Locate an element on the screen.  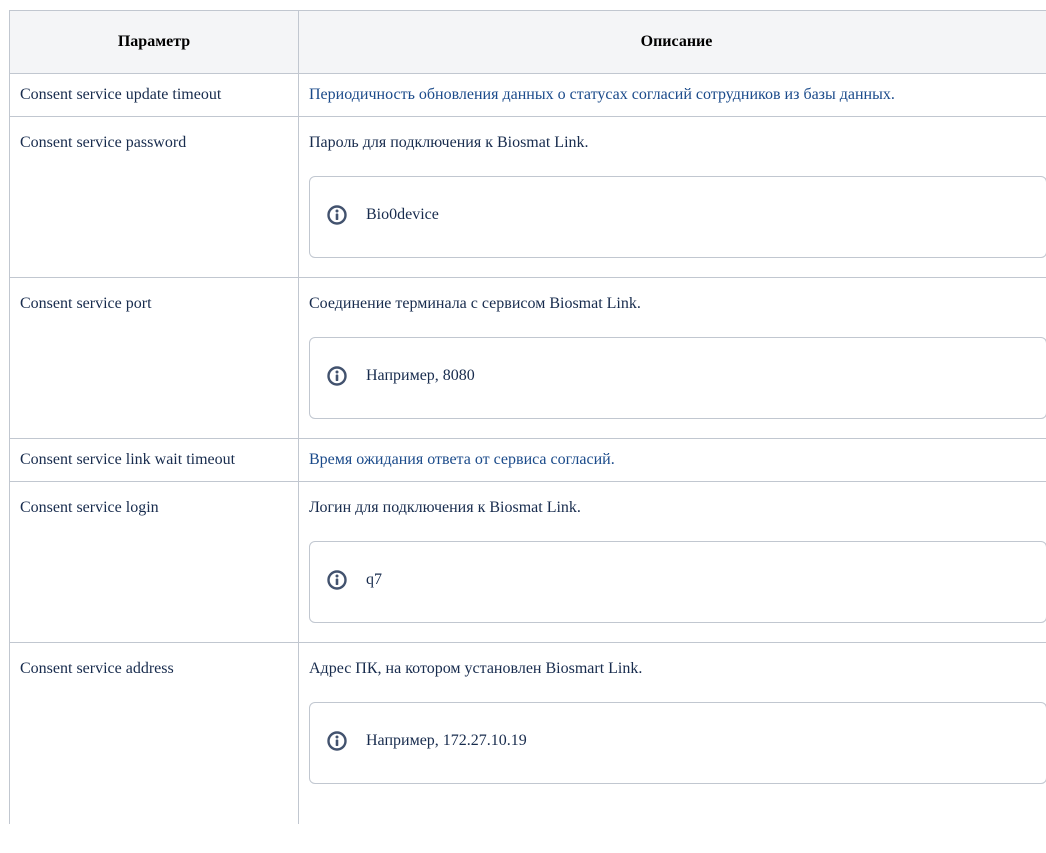
param-name: Consent service port is located at coordinates (86, 303).